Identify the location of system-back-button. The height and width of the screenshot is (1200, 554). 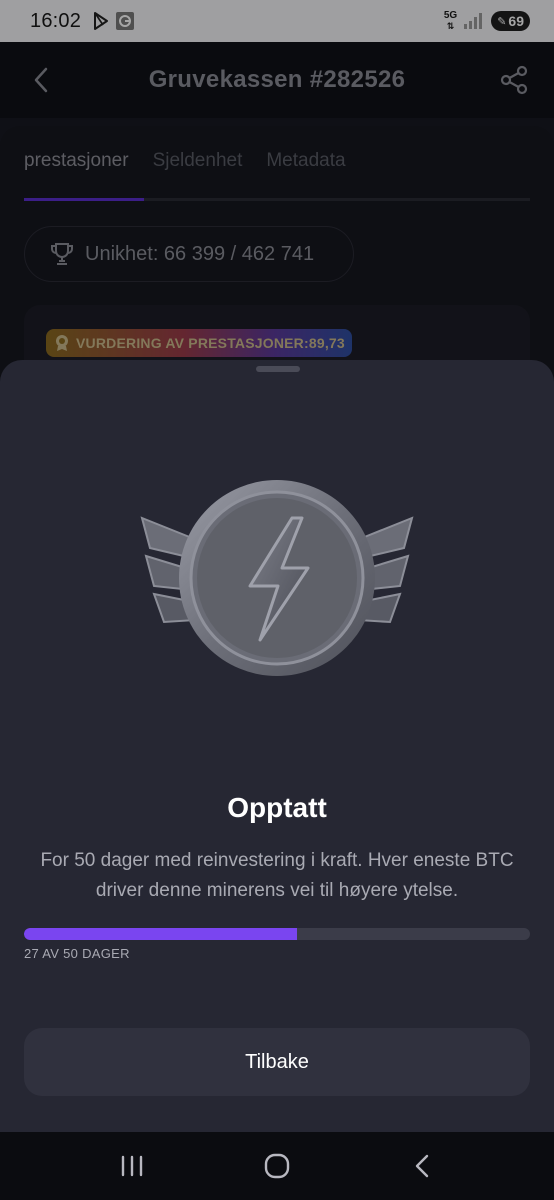
(422, 1166).